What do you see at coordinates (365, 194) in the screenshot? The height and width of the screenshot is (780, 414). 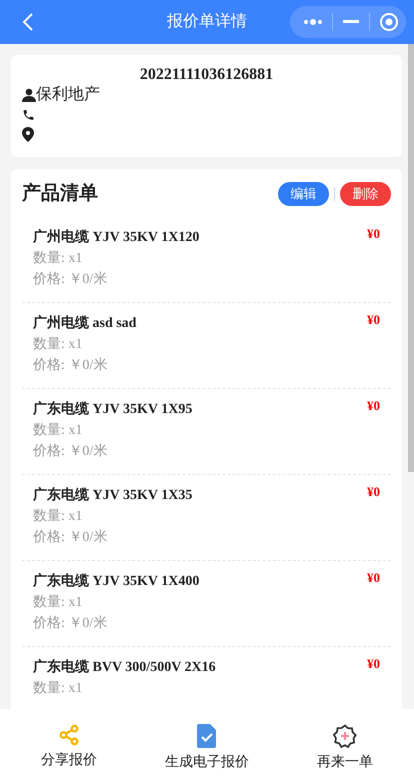 I see `delete-button: 删除` at bounding box center [365, 194].